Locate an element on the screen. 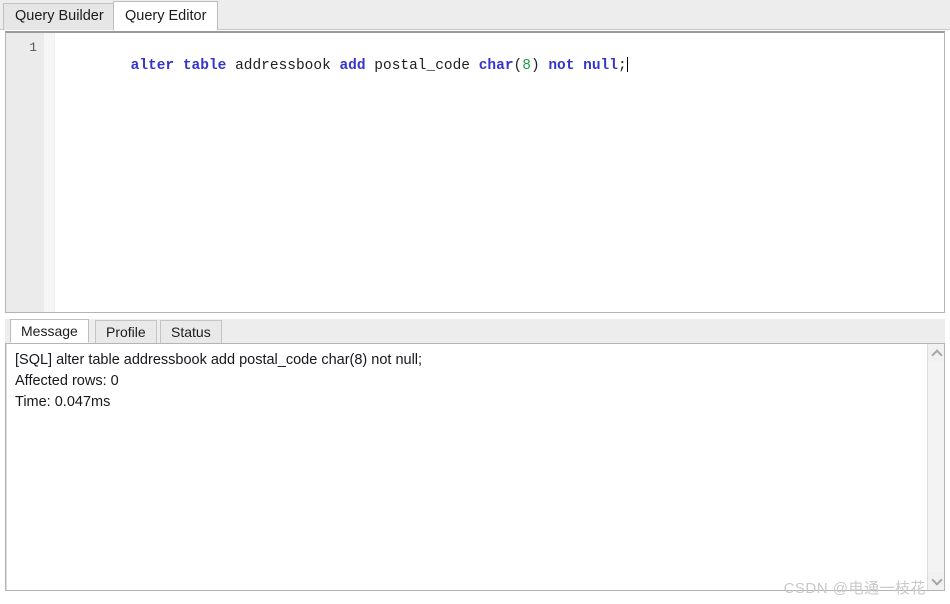  sql-token-identifier: addressbook is located at coordinates (283, 66).